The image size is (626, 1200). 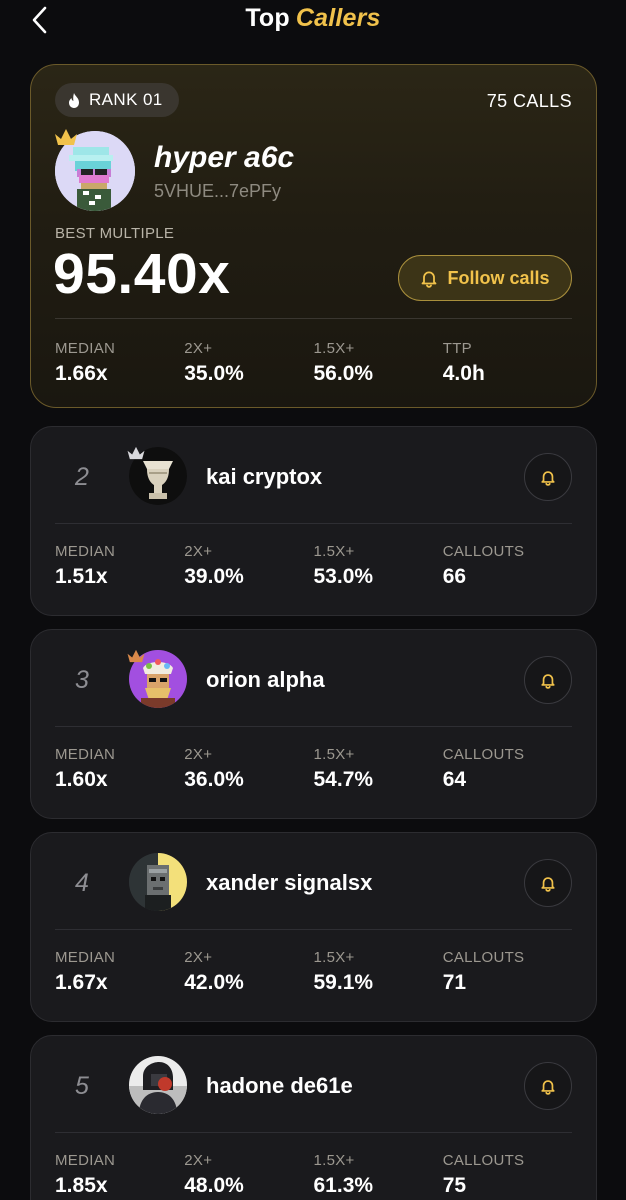 What do you see at coordinates (119, 363) in the screenshot?
I see `stat-median: MEDIAN 1.66x` at bounding box center [119, 363].